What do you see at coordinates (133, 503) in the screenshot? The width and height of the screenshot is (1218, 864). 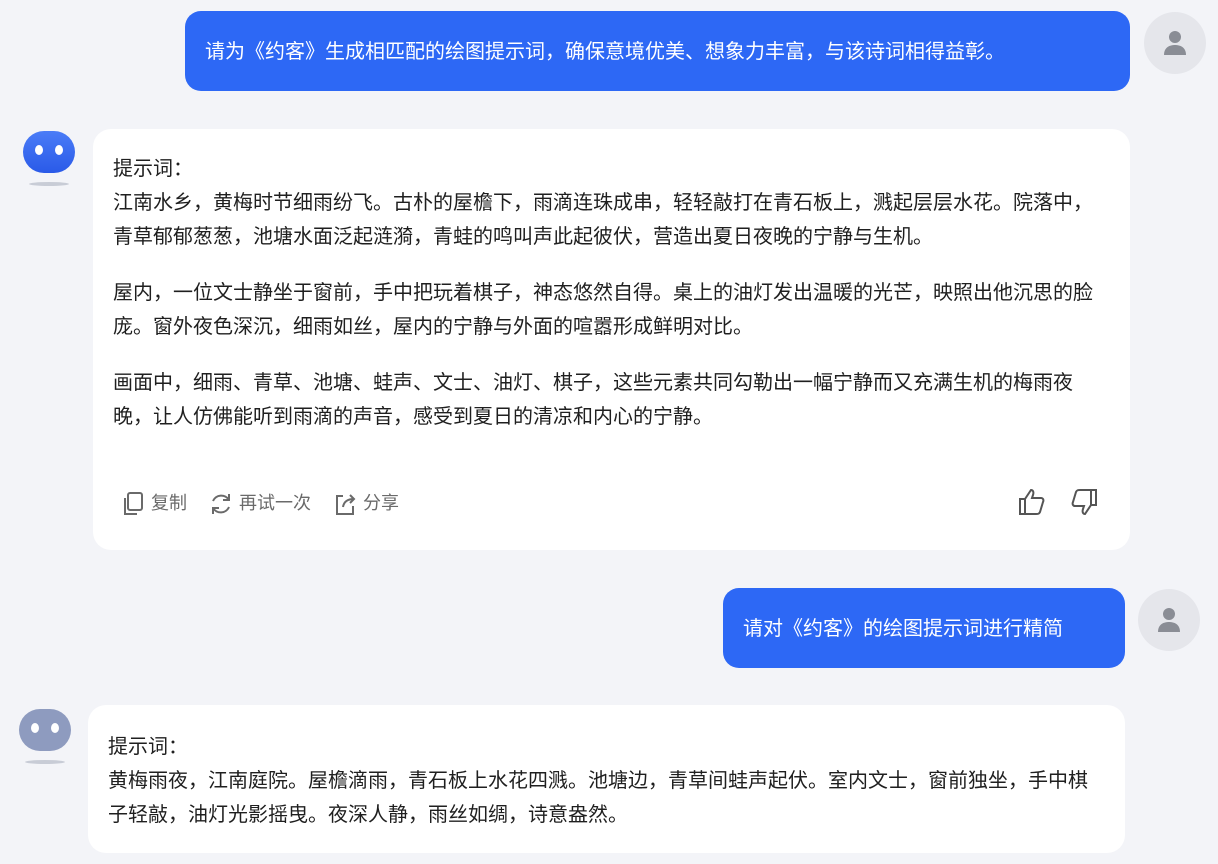 I see `copy-icon` at bounding box center [133, 503].